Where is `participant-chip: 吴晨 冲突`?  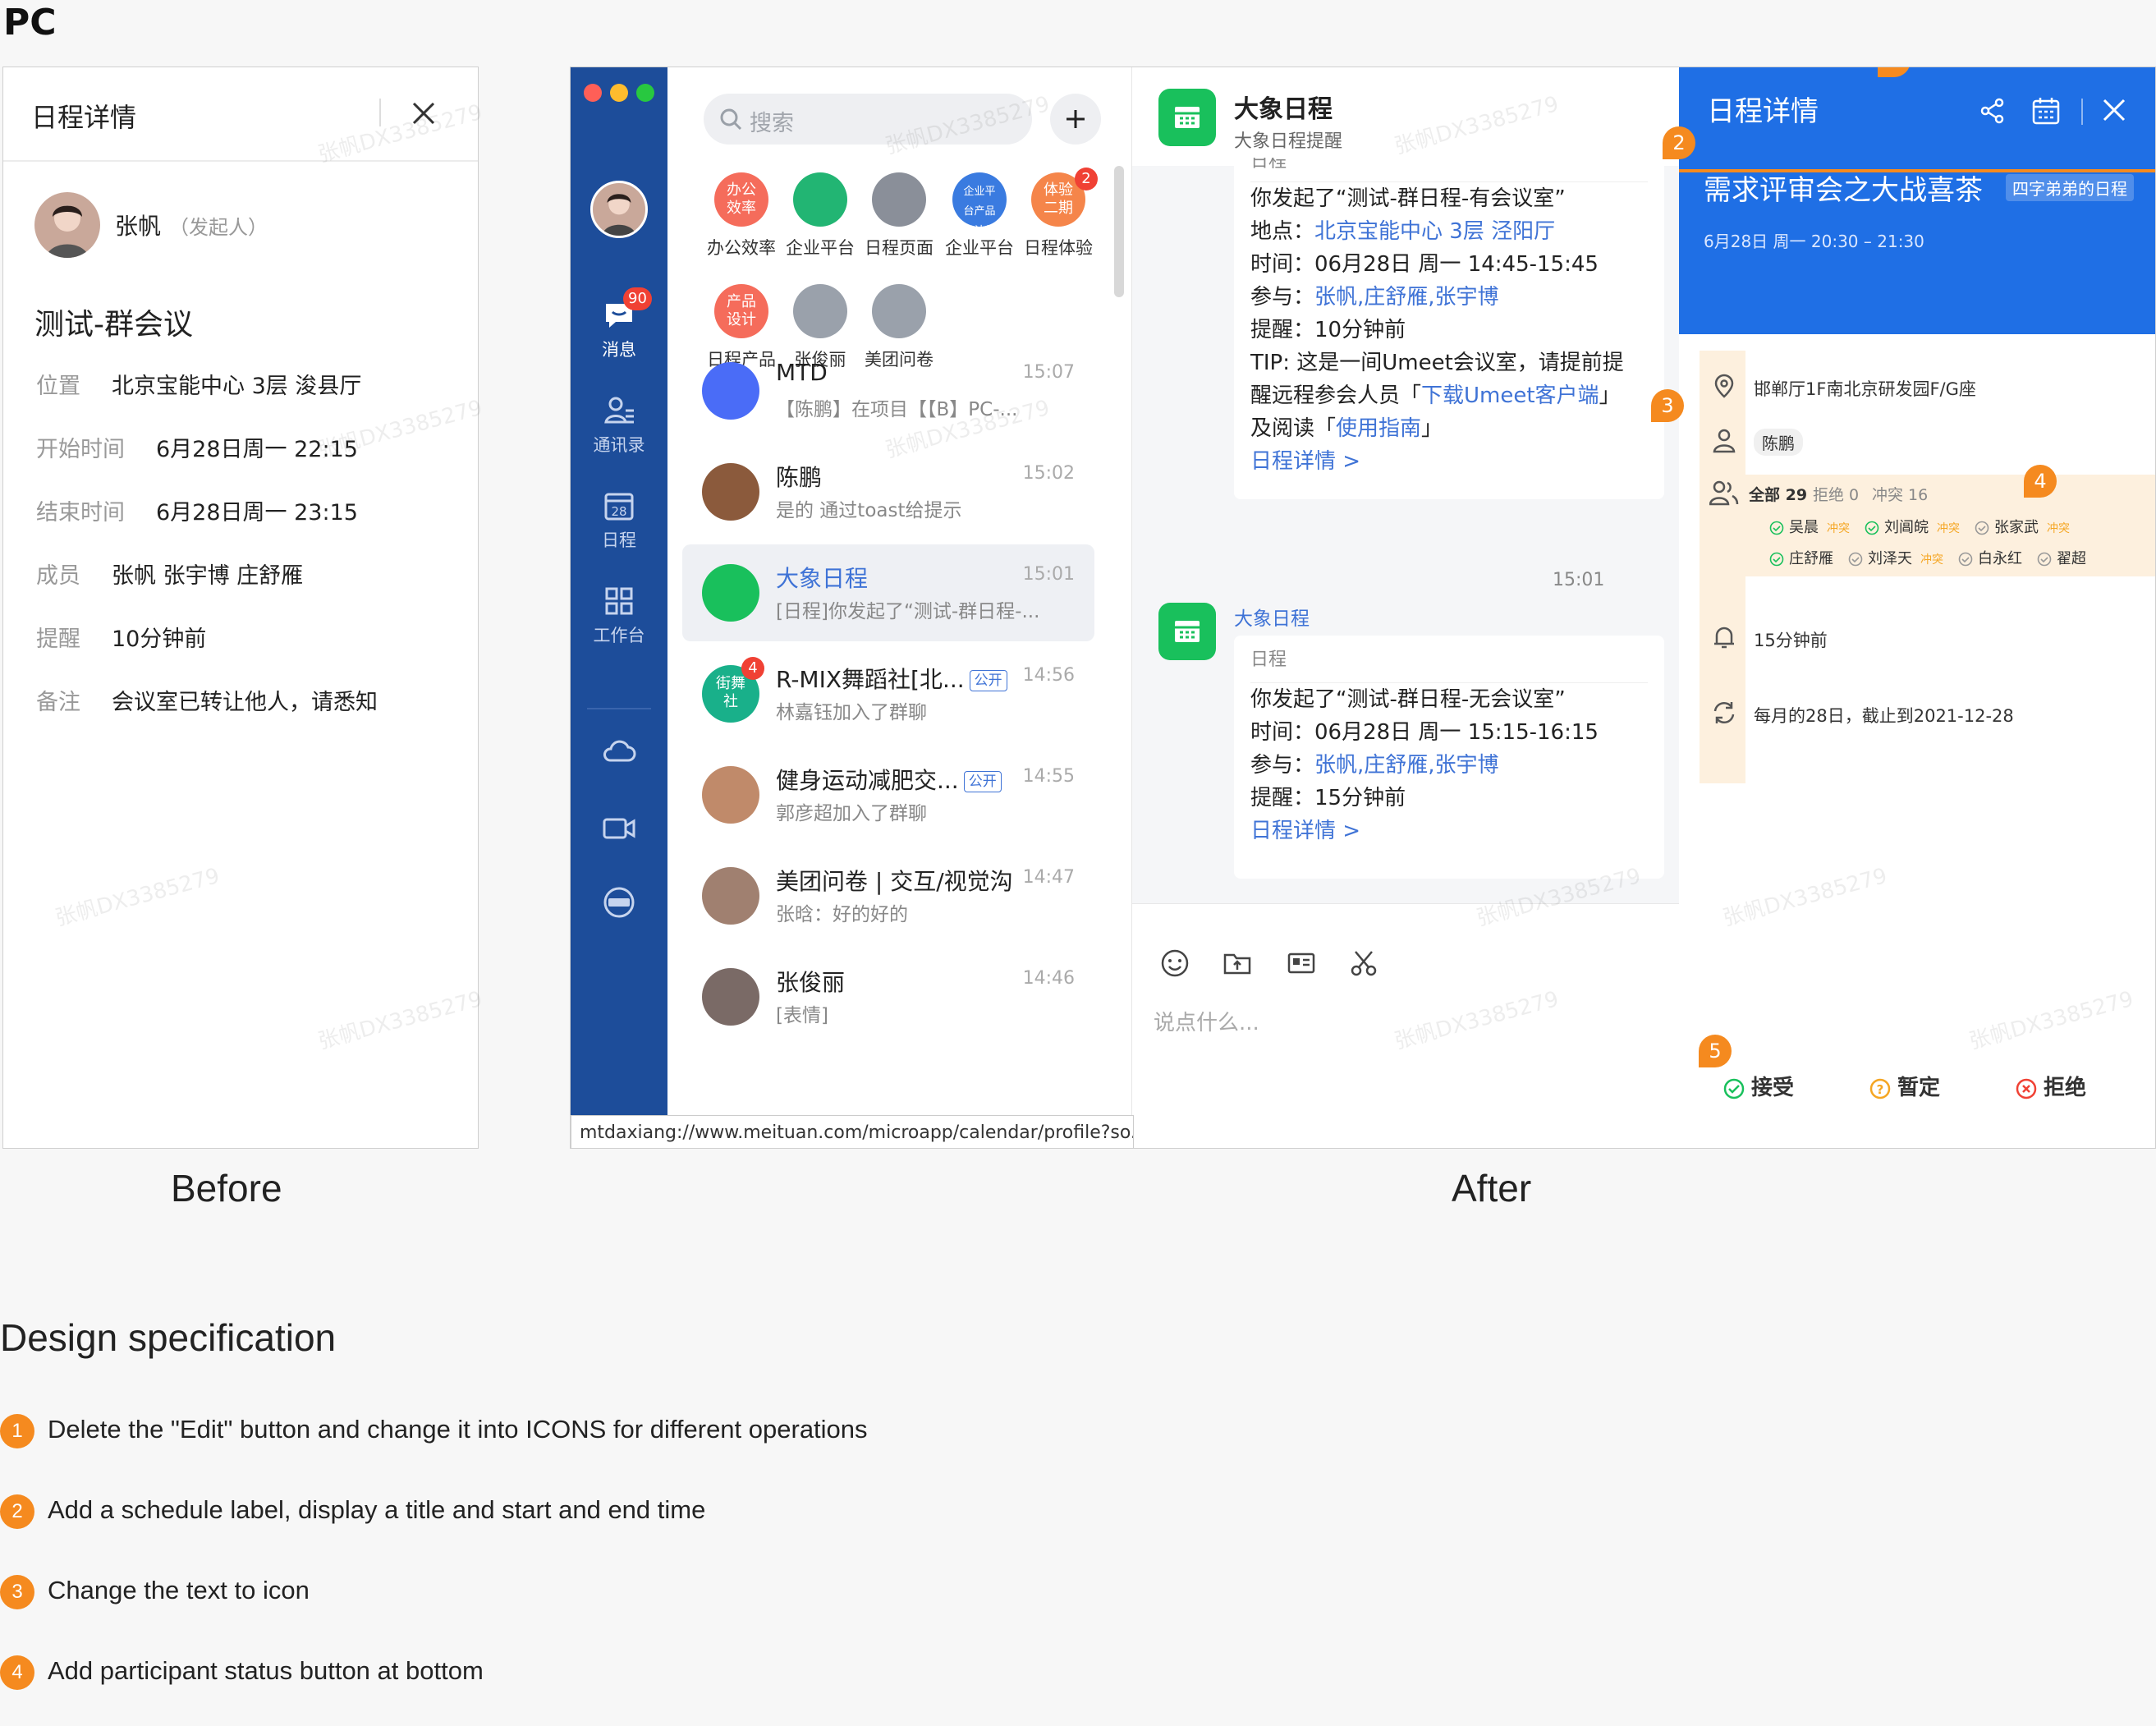 participant-chip: 吴晨 冲突 is located at coordinates (1809, 526).